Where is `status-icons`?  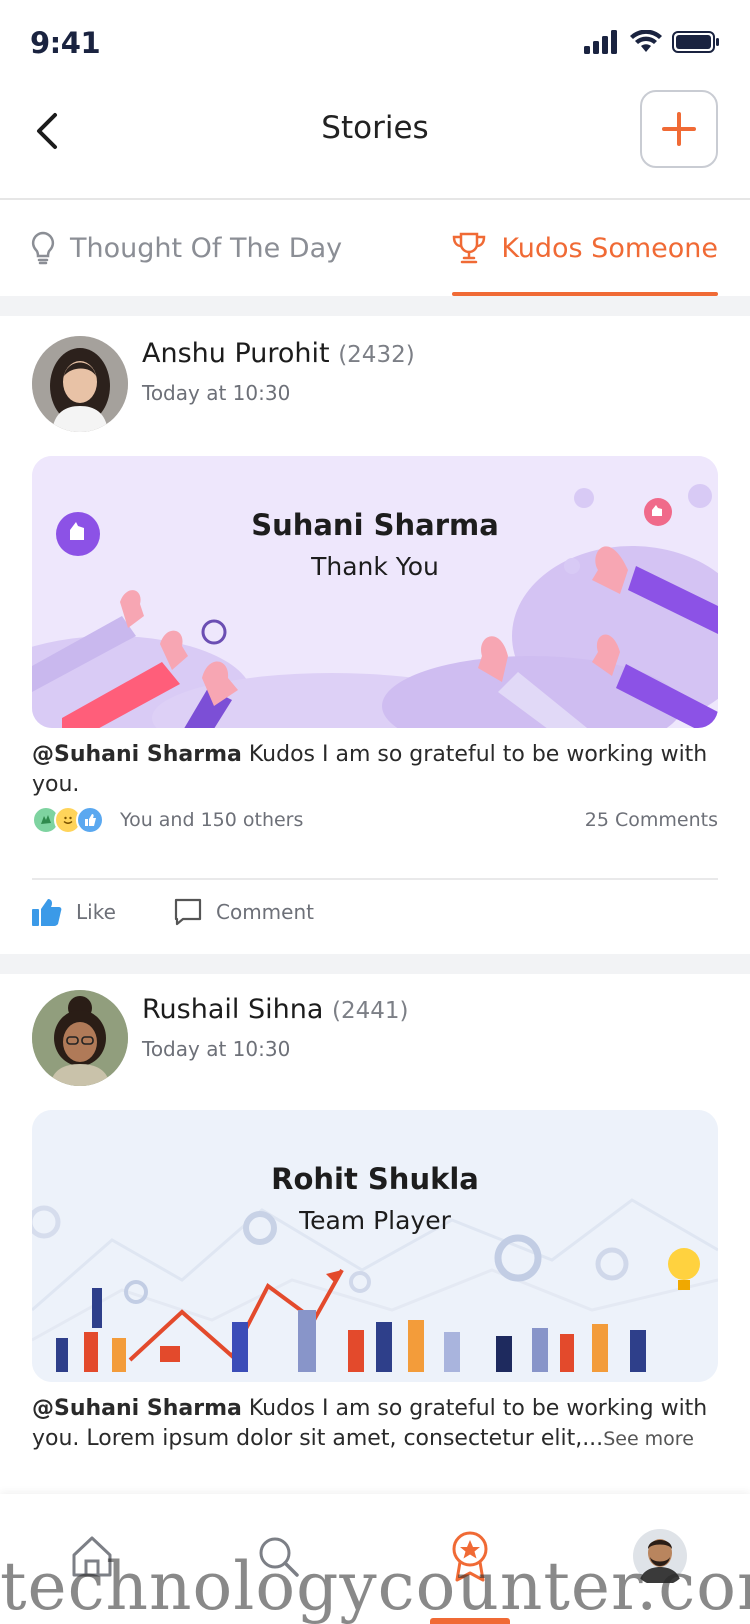
status-icons is located at coordinates (652, 42).